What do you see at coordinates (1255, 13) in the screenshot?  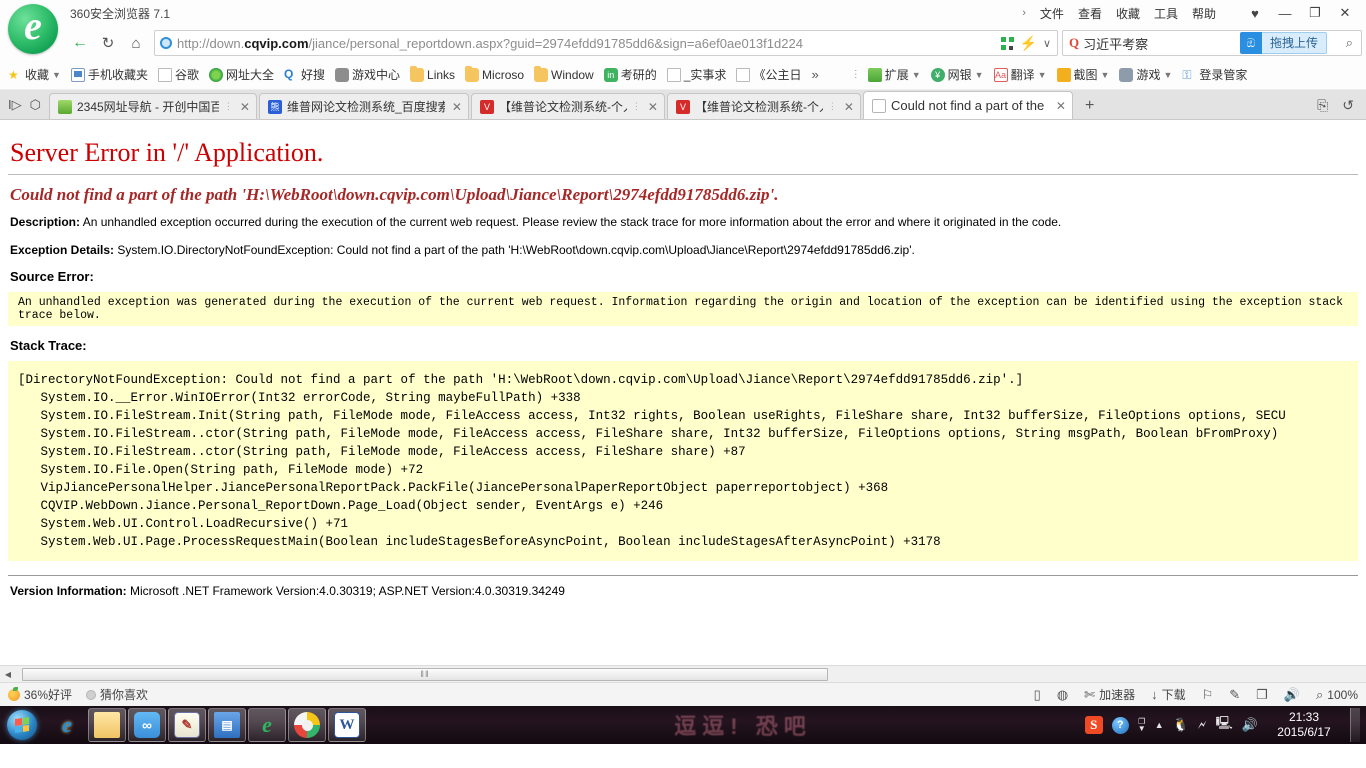 I see `skin-icon: ♥` at bounding box center [1255, 13].